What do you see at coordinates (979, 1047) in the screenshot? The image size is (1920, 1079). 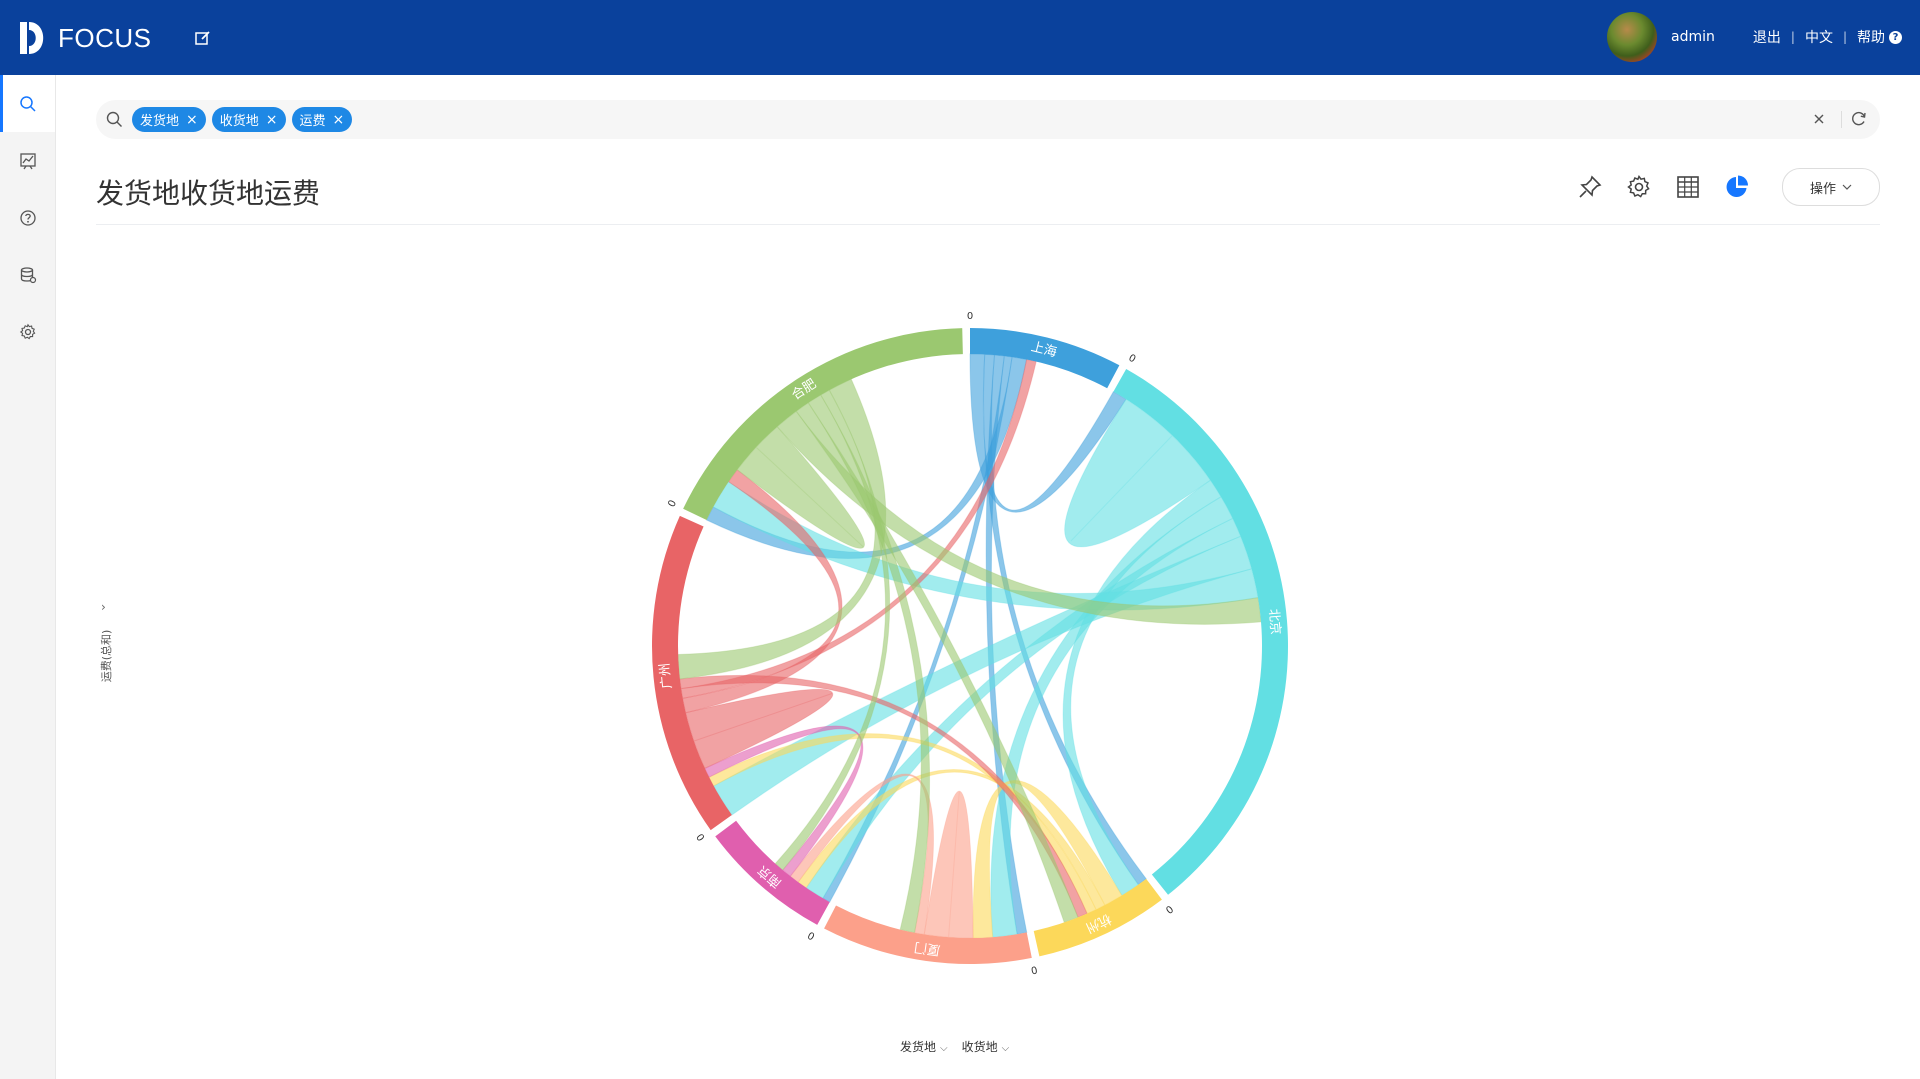 I see `x-field-label: 收货地` at bounding box center [979, 1047].